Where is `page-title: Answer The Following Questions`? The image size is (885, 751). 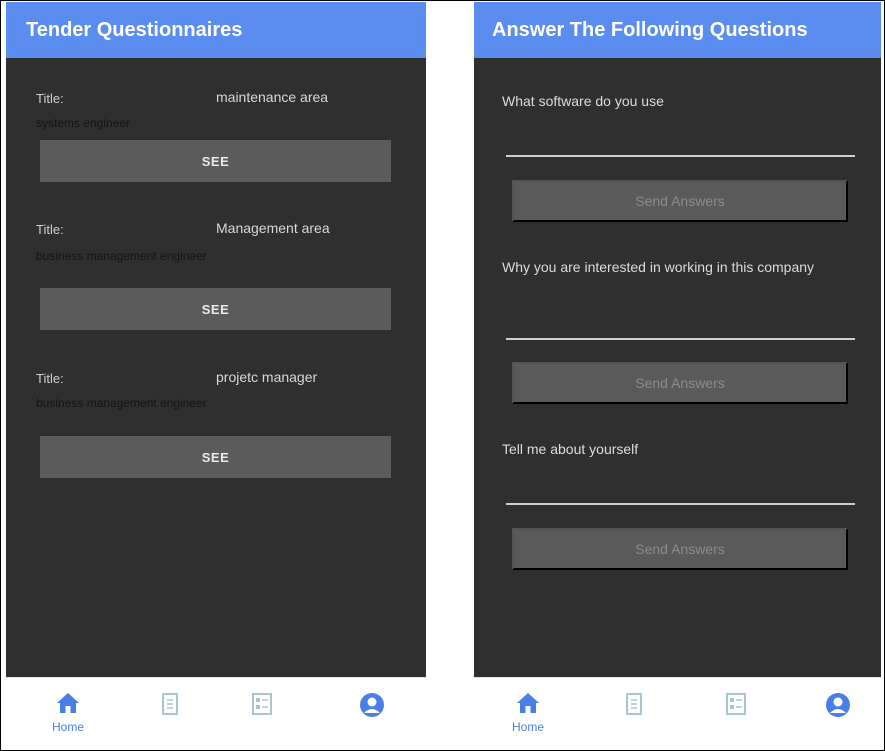 page-title: Answer The Following Questions is located at coordinates (650, 29).